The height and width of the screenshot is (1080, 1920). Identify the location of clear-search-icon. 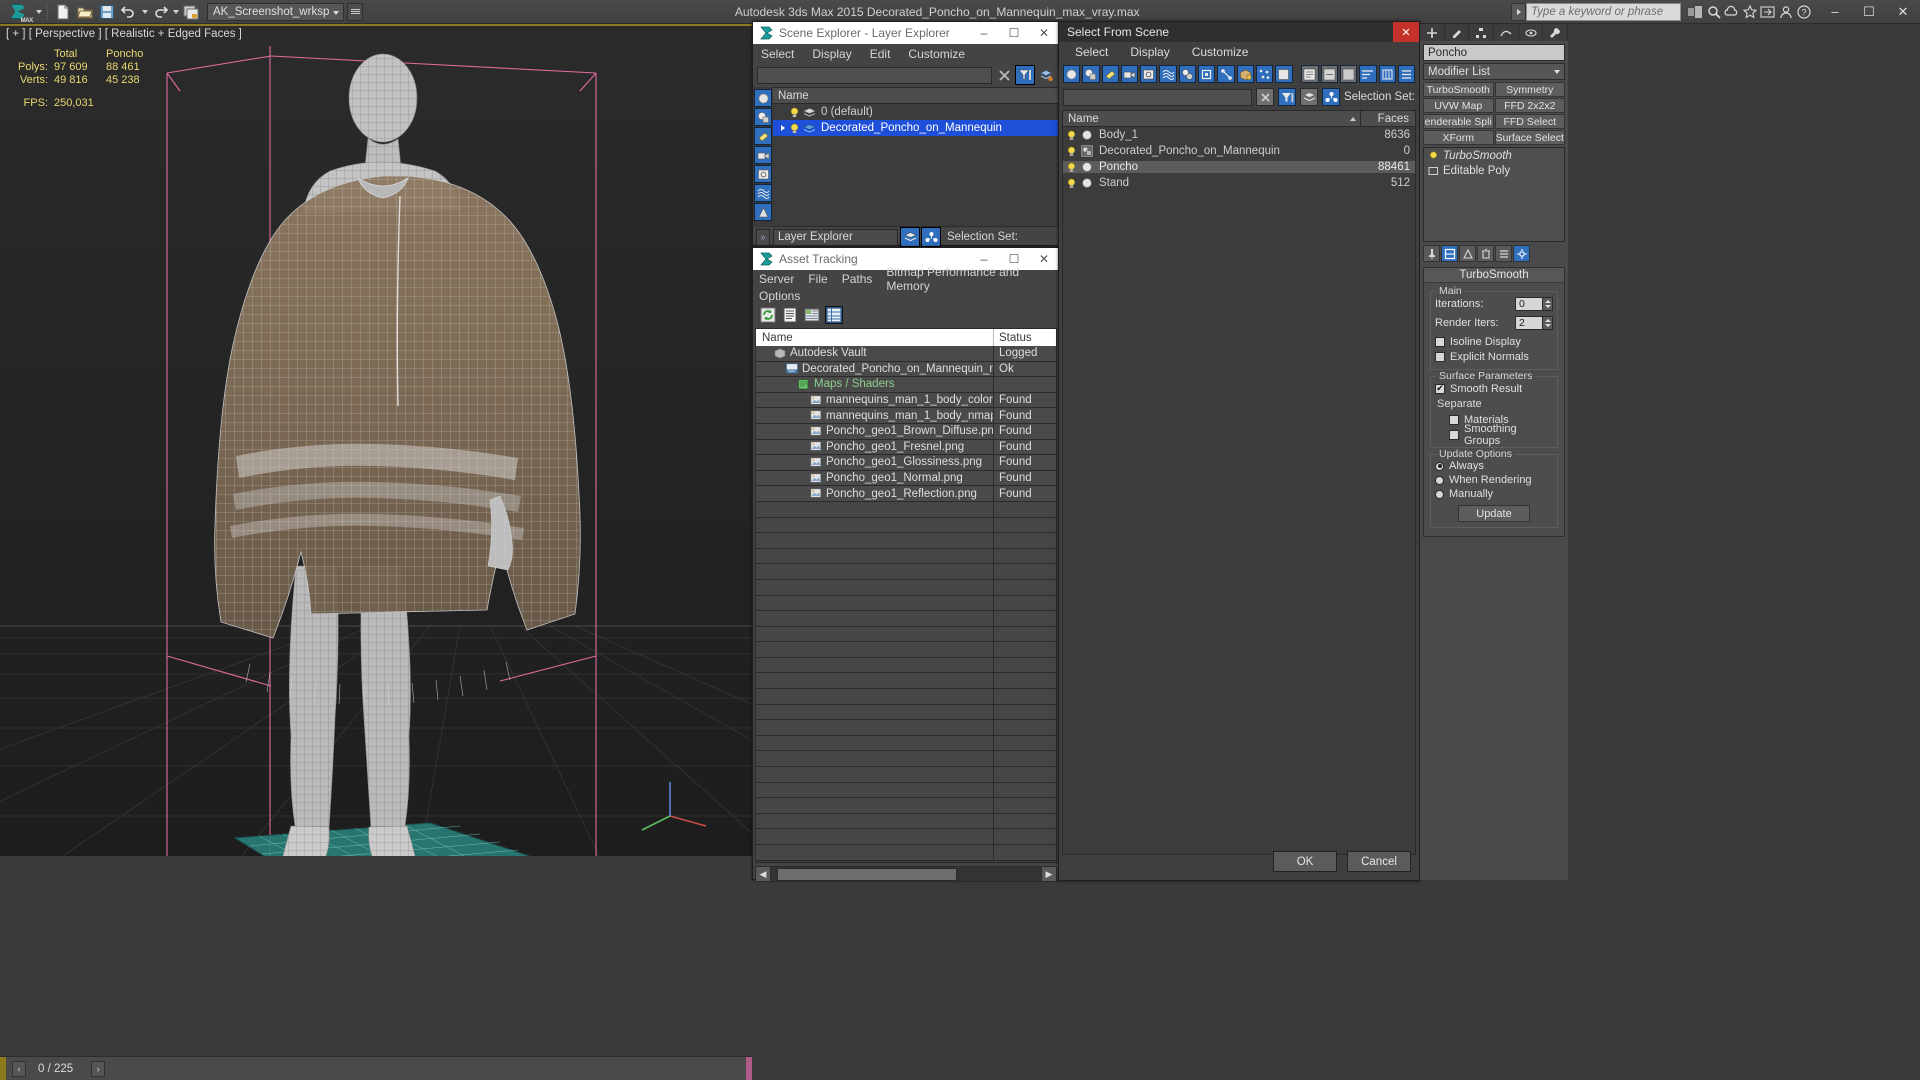
(1004, 75).